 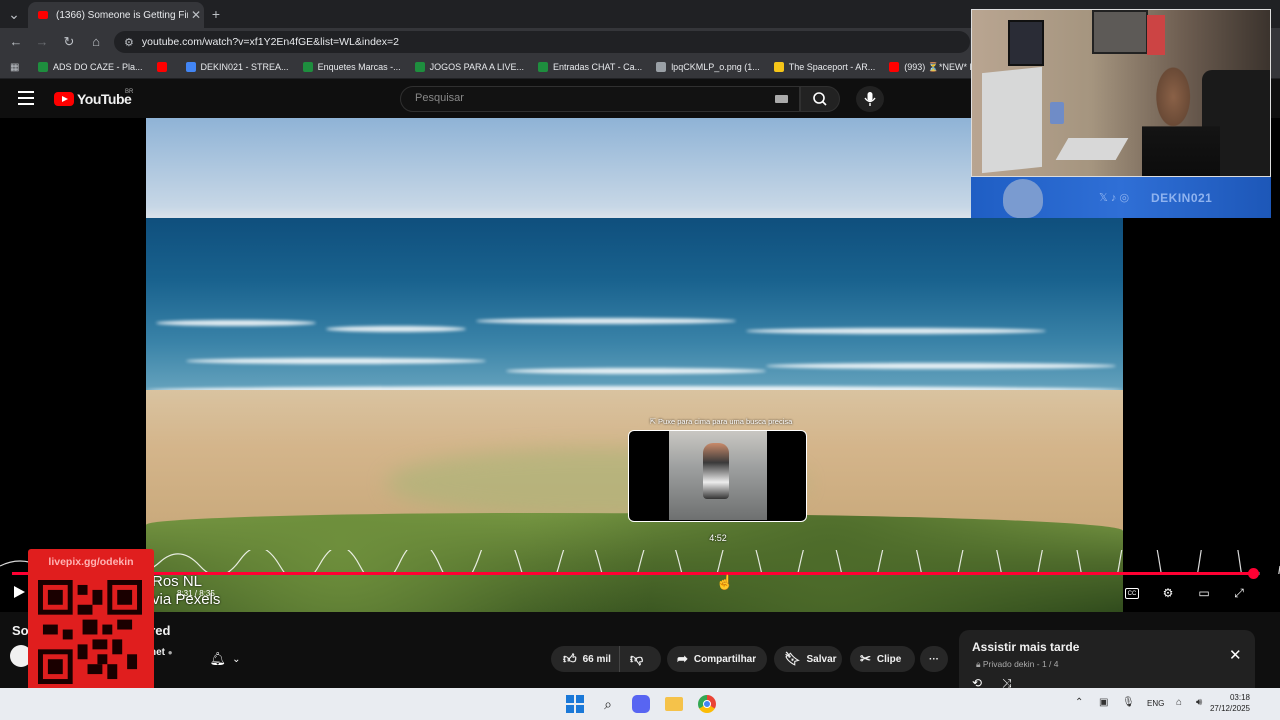 I want to click on webcam-monitor, so click(x=1012, y=120).